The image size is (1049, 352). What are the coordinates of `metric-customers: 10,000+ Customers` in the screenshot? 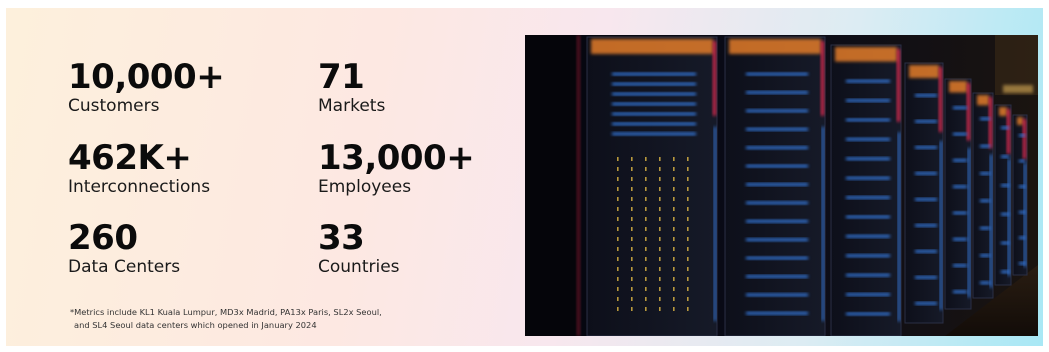 It's located at (178, 87).